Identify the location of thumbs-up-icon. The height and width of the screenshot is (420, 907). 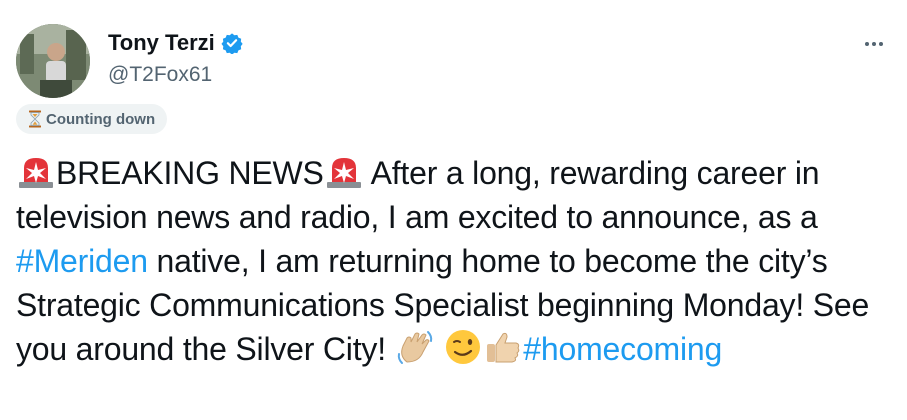
(503, 347).